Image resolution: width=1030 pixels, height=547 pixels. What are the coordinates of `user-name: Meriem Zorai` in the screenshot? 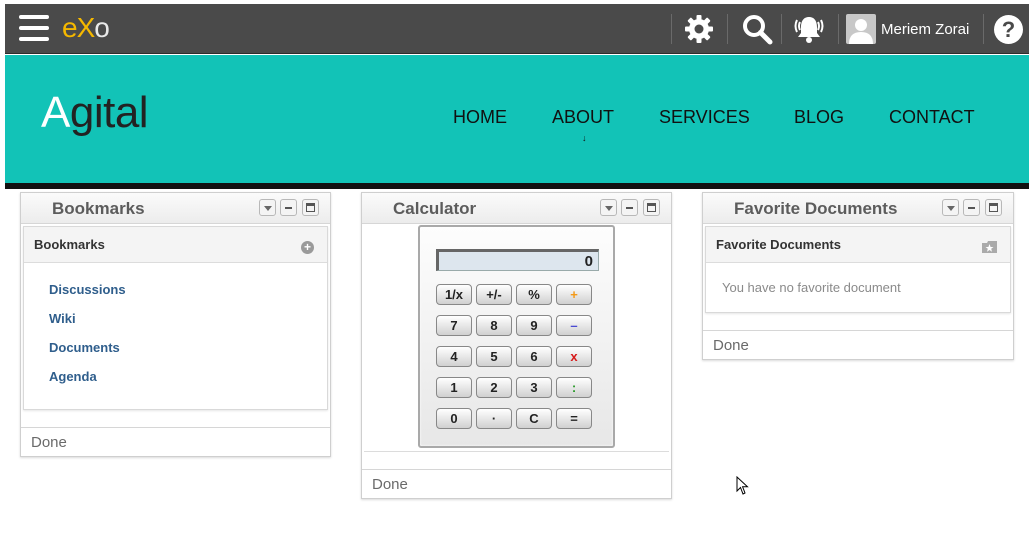 It's located at (925, 29).